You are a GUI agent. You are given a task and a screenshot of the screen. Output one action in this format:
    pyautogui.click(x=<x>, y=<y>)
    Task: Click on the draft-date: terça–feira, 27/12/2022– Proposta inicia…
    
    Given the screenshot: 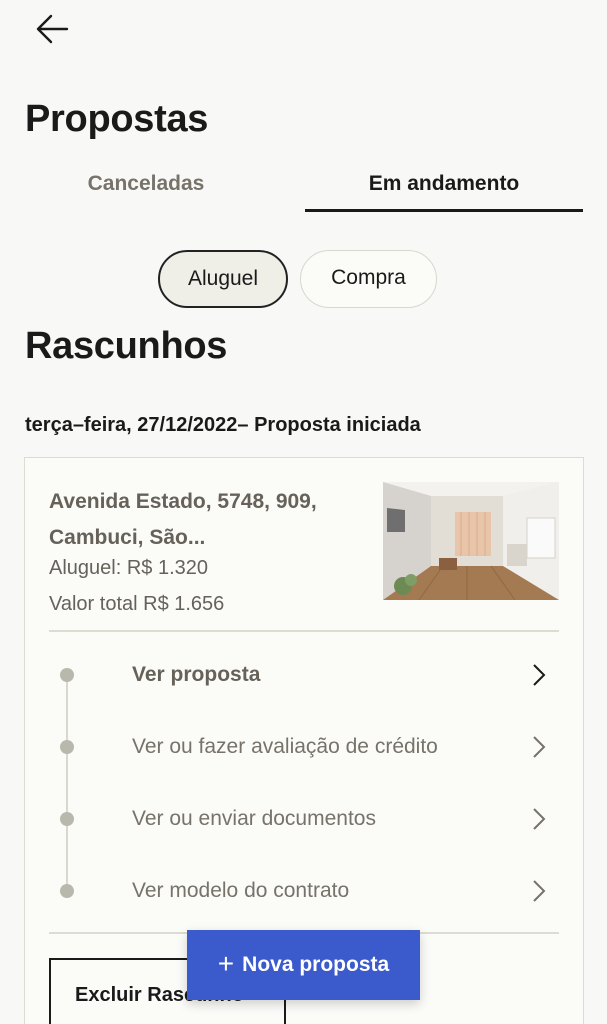 What is the action you would take?
    pyautogui.click(x=223, y=425)
    